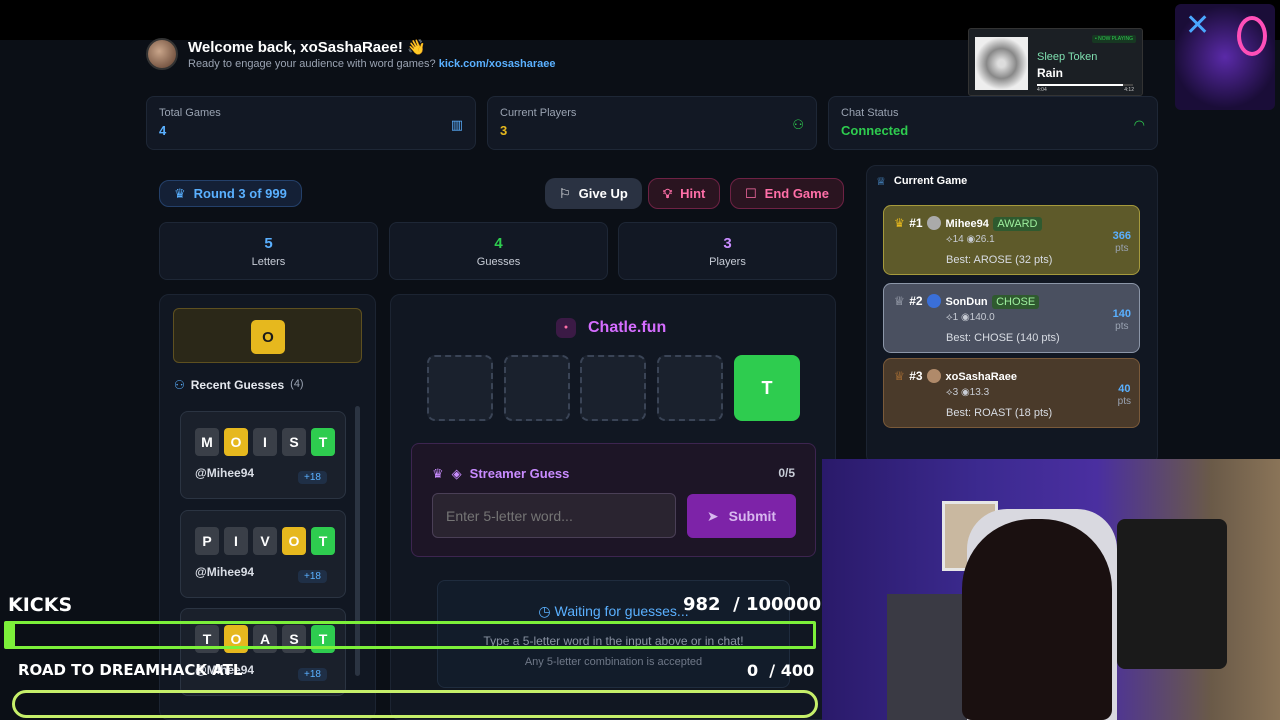 This screenshot has height=720, width=1280. I want to click on kicks-progress-bar, so click(410, 635).